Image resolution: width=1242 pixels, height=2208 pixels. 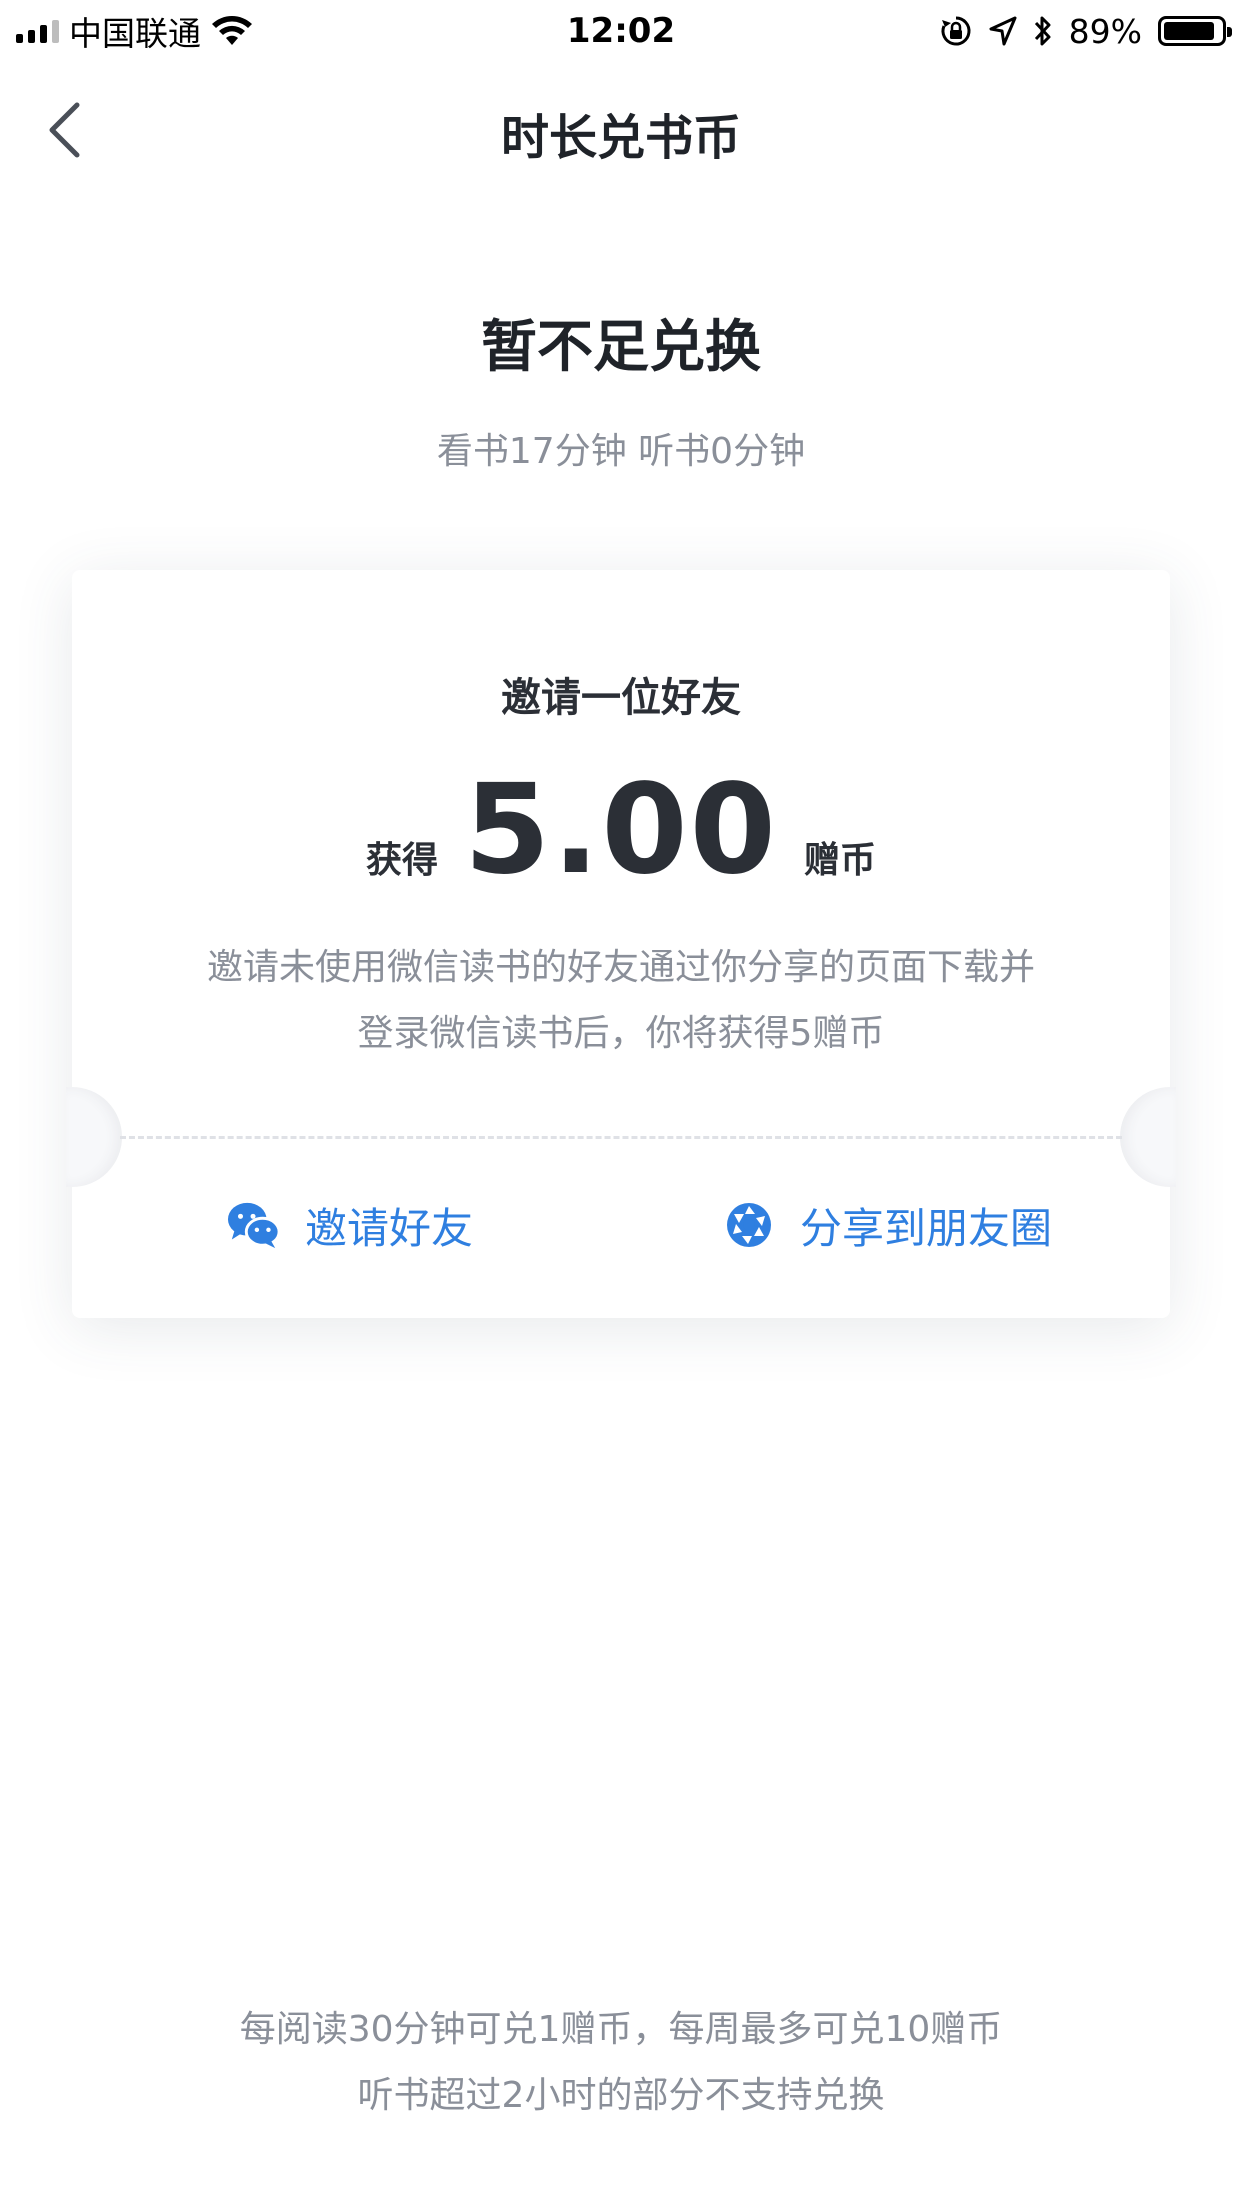 What do you see at coordinates (926, 1228) in the screenshot?
I see `share-to-moments-label: 分享到朋友圈` at bounding box center [926, 1228].